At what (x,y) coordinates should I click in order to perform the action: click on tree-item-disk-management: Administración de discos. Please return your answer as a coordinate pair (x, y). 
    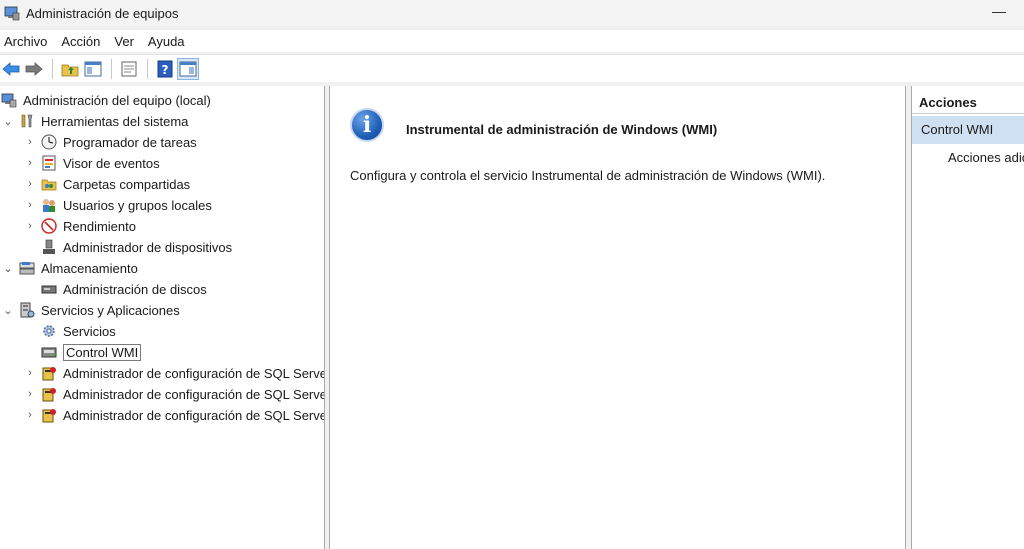
    Looking at the image, I should click on (115, 289).